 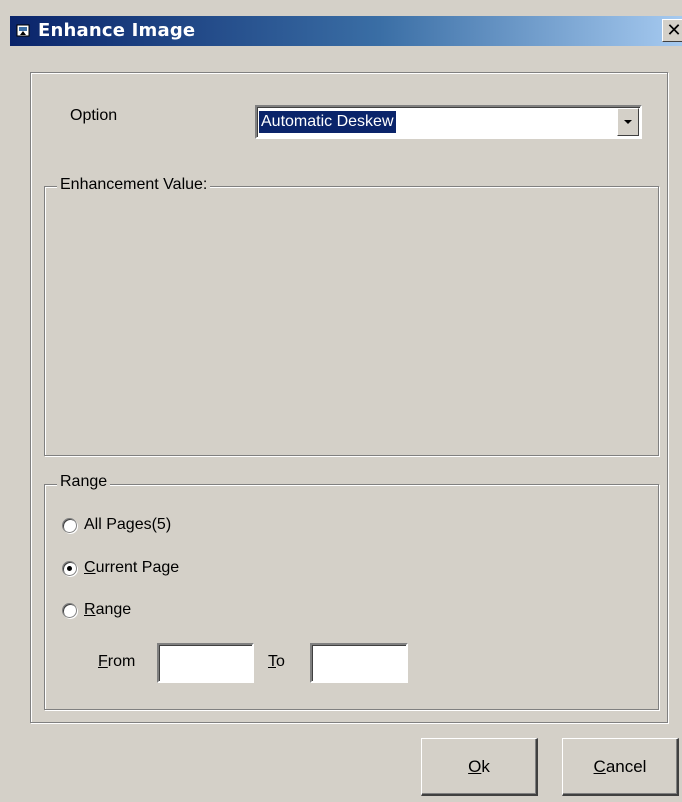 What do you see at coordinates (479, 767) in the screenshot?
I see `ok-button: Ok` at bounding box center [479, 767].